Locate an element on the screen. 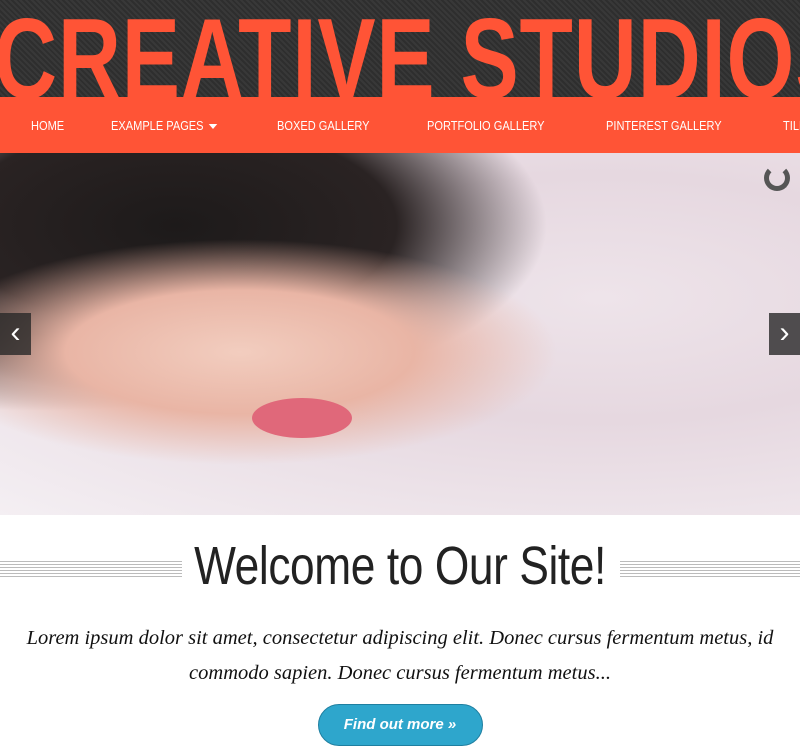  nav-tiles: TILES is located at coordinates (791, 125).